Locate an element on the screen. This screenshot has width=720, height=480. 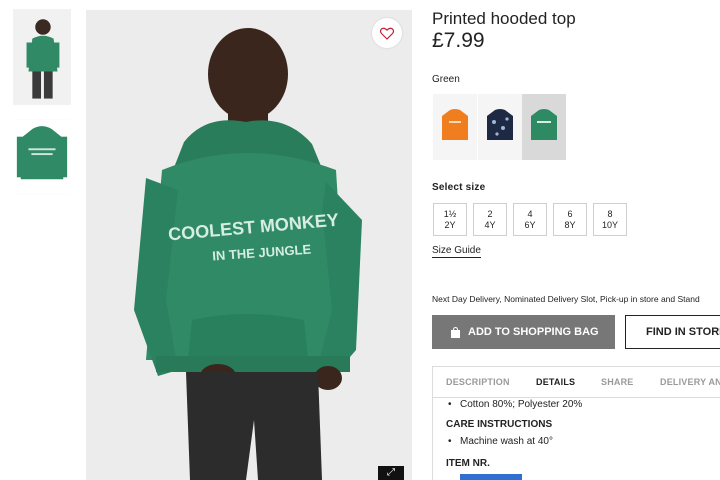
find-in-store-button: FIND IN STORE is located at coordinates (672, 332).